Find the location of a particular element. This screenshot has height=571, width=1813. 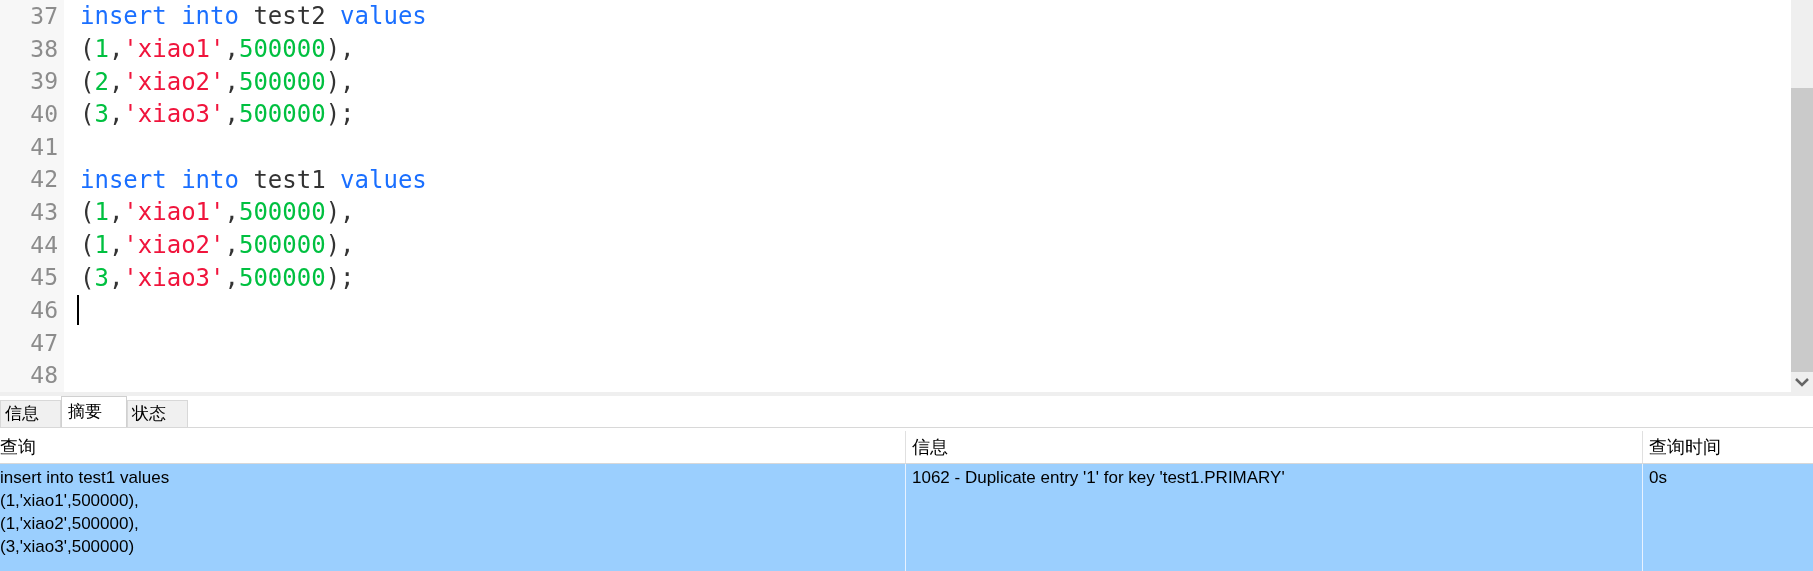

table-cell-text: 1062 - Duplicate entry '1' for key 'test1.PRIMARY' is located at coordinates (1099, 478).